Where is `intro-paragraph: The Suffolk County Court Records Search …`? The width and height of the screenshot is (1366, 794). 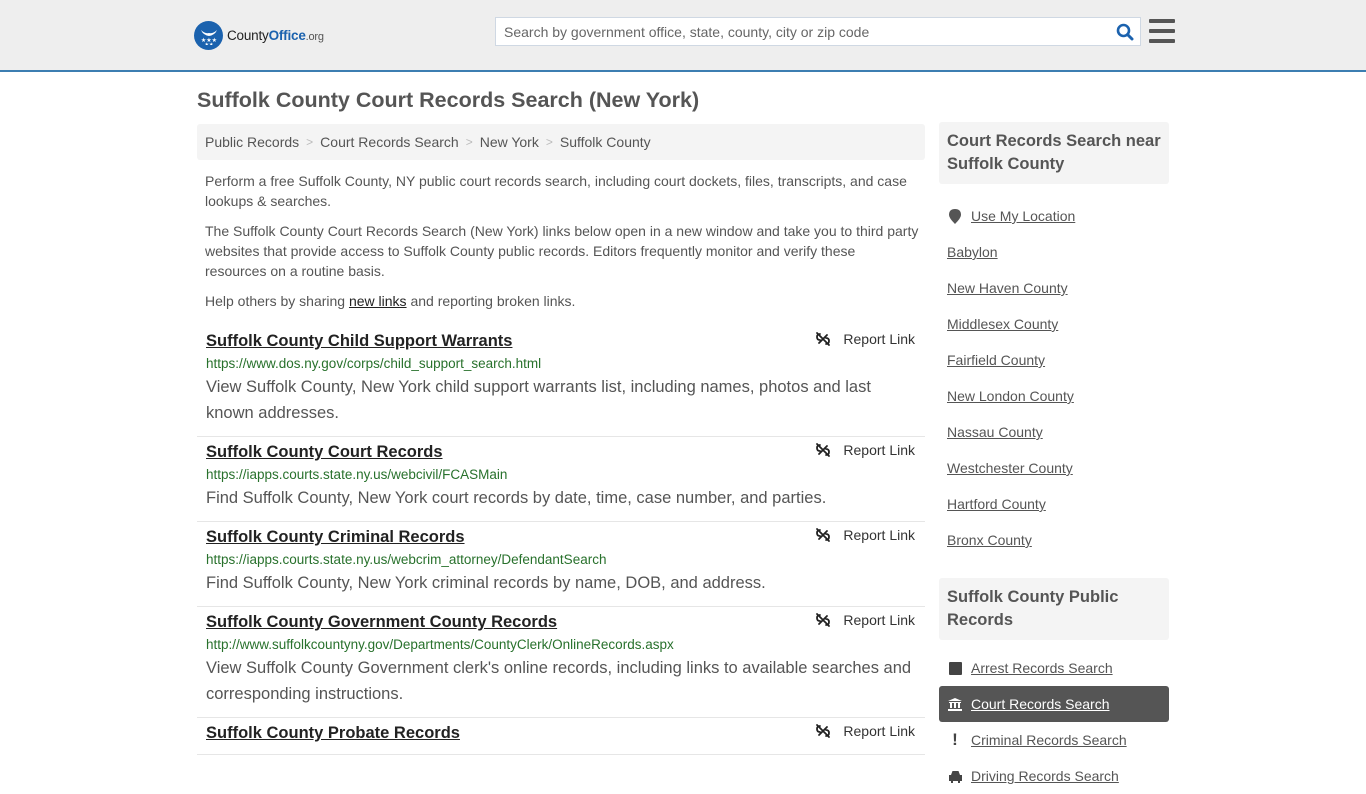
intro-paragraph: The Suffolk County Court Records Search … is located at coordinates (562, 251).